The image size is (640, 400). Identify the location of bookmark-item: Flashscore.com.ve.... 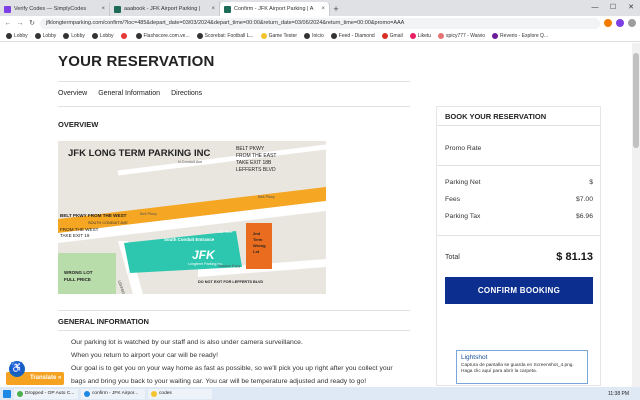
(162, 35).